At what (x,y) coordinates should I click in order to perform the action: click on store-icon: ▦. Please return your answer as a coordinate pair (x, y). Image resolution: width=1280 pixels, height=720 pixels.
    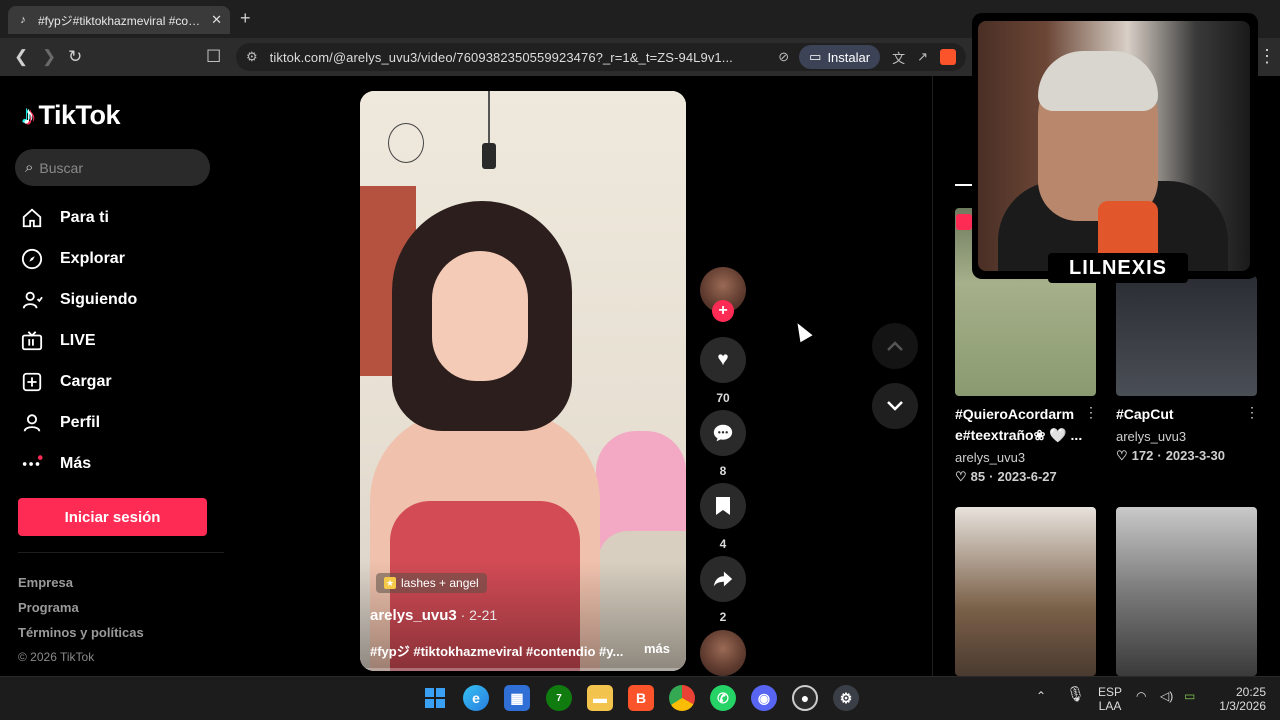
    Looking at the image, I should click on (517, 698).